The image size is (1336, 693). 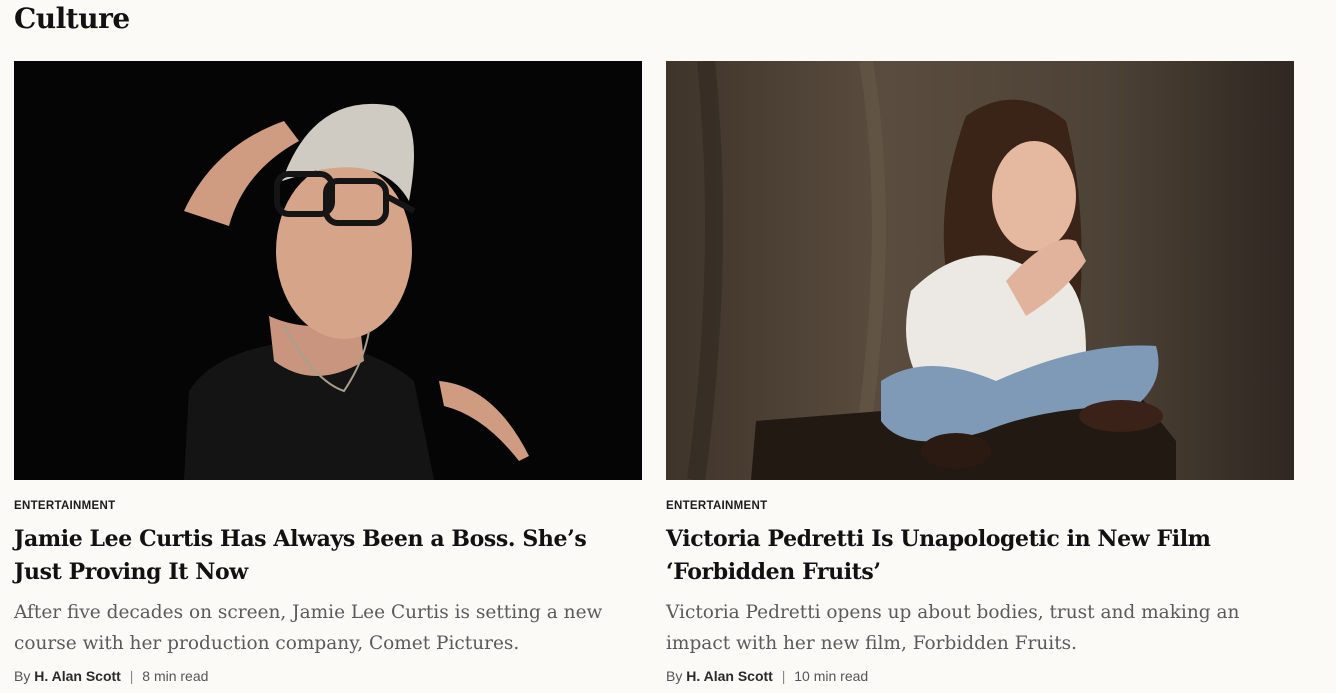 I want to click on read-time: 8 min read, so click(x=175, y=676).